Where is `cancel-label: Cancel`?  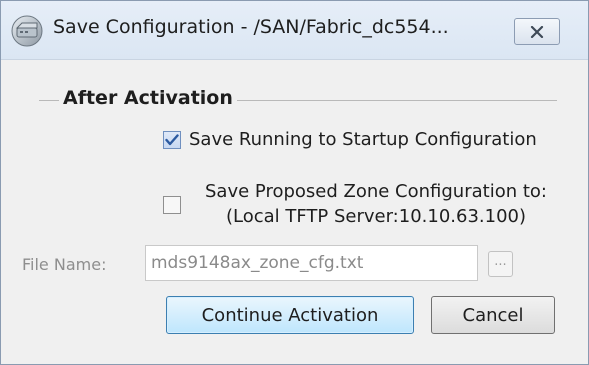
cancel-label: Cancel is located at coordinates (493, 315).